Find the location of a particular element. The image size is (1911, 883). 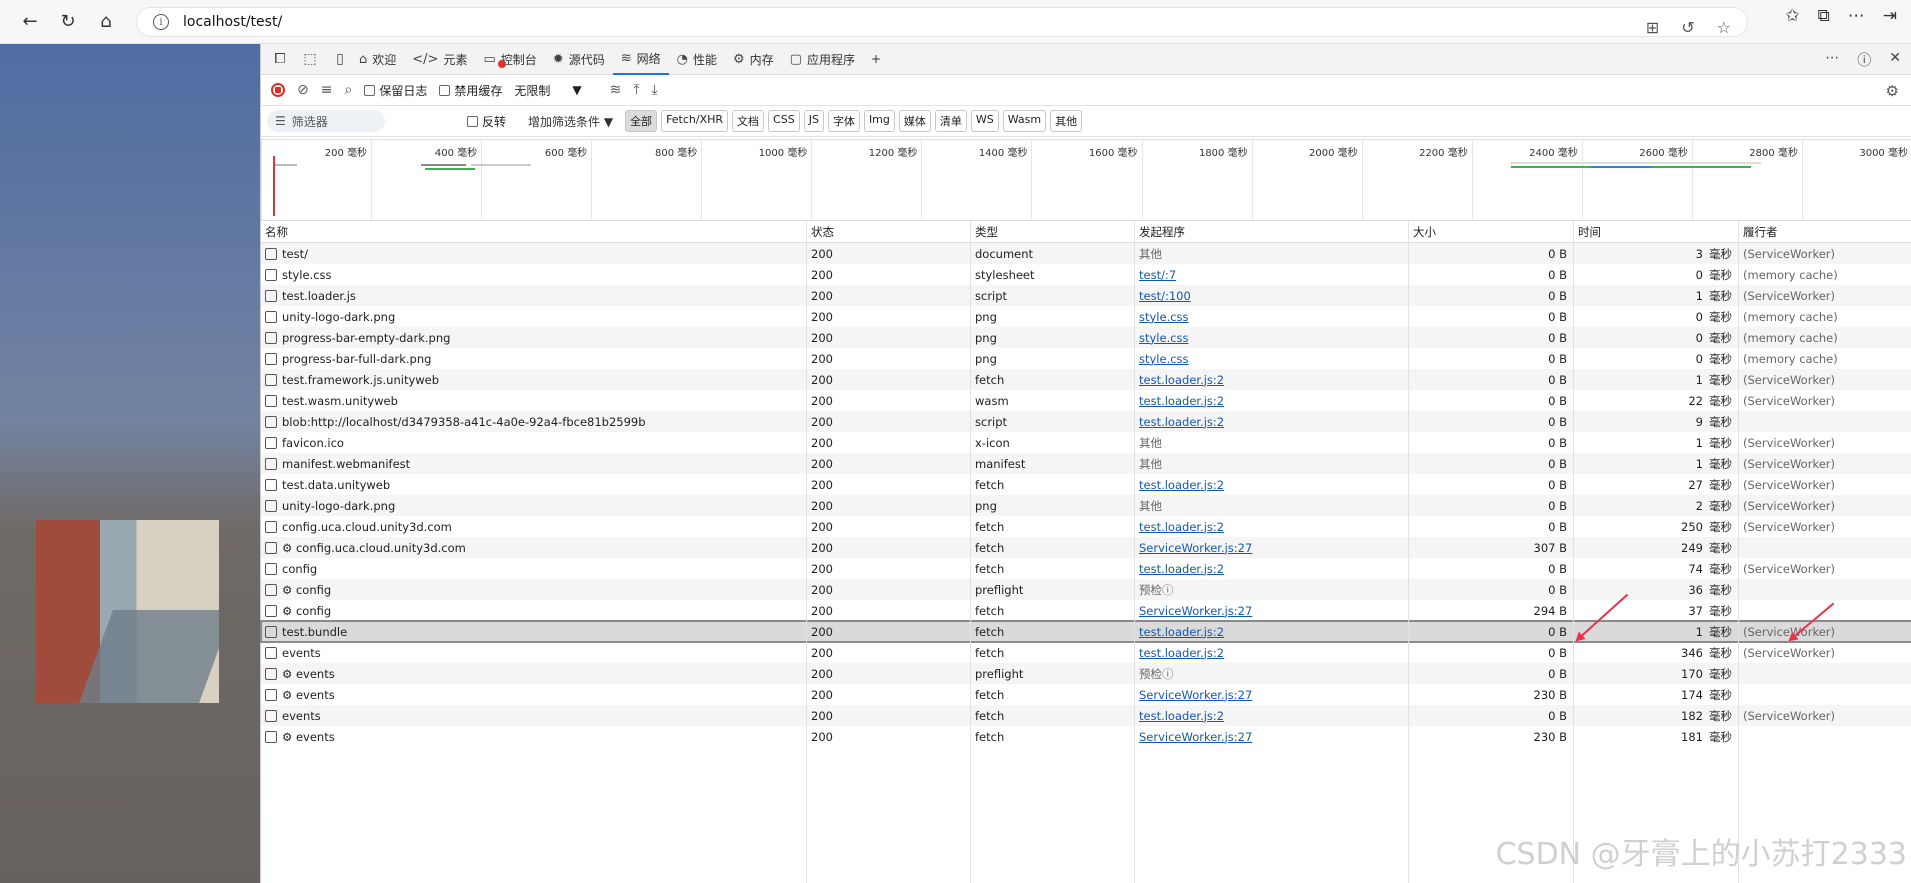

address-bar: i localhost/test/ ⊞ ↺ ☆ is located at coordinates (942, 22).